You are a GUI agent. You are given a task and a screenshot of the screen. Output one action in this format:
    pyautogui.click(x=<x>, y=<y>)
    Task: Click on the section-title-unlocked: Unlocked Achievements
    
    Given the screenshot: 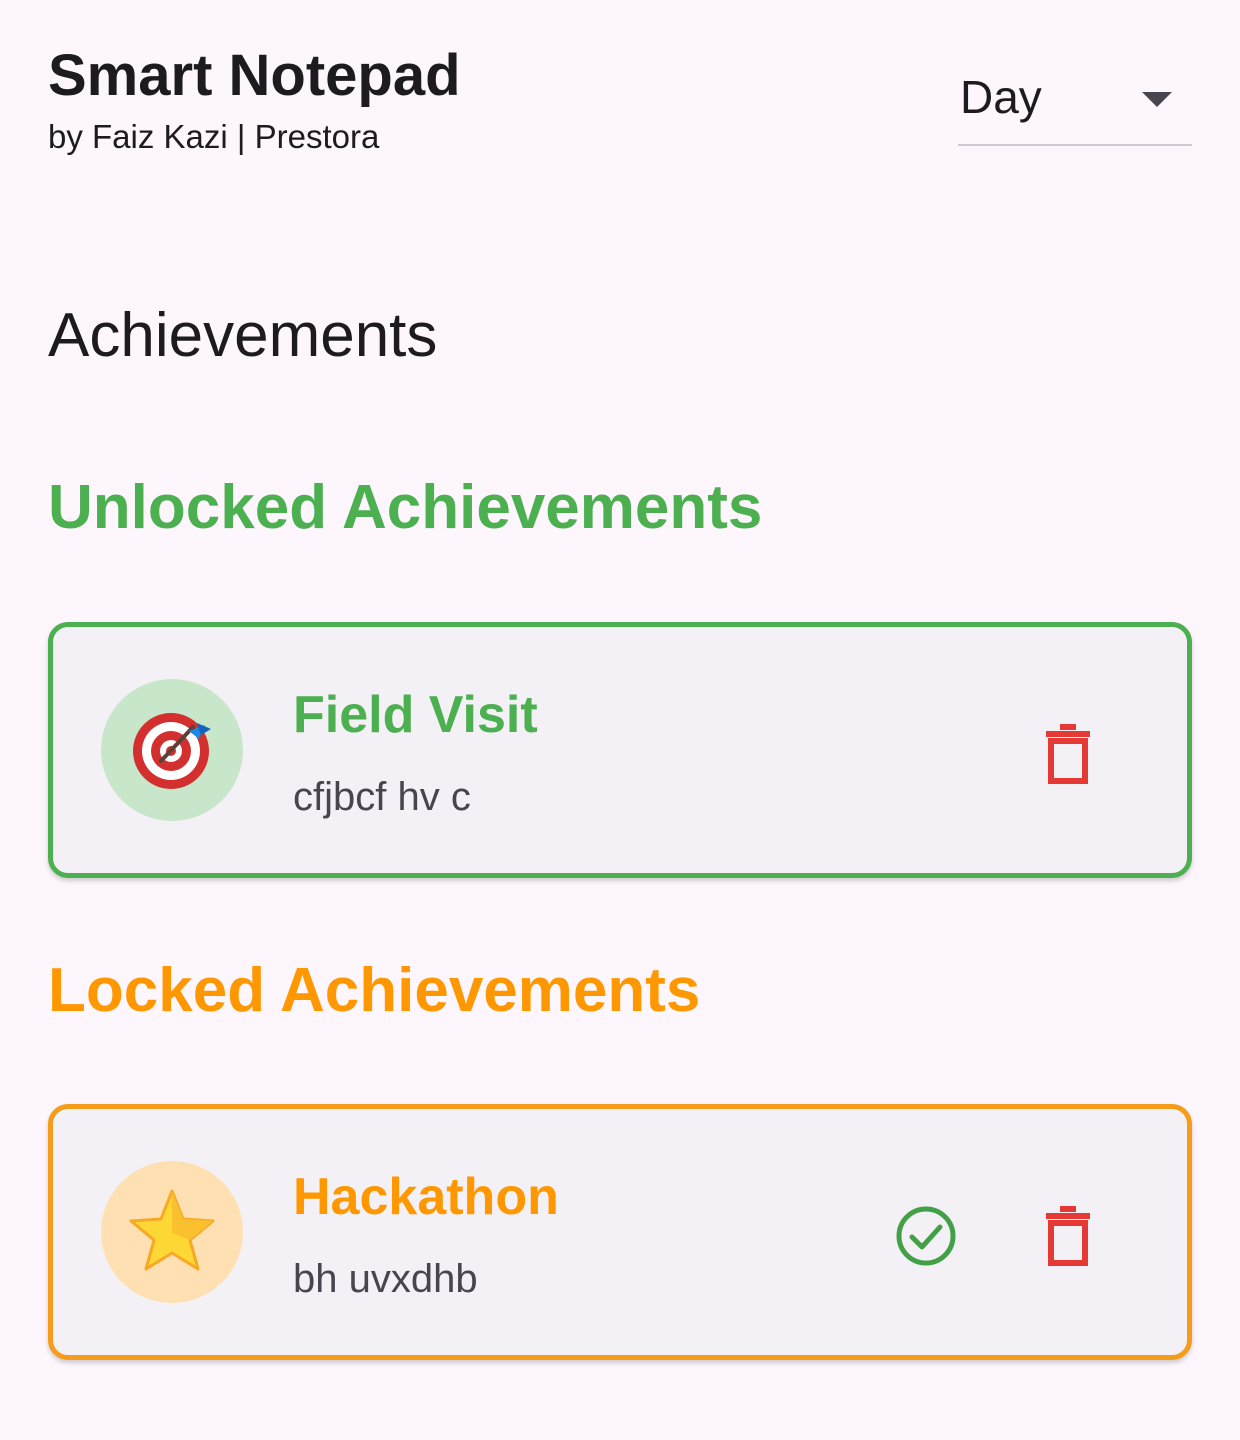 What is the action you would take?
    pyautogui.click(x=405, y=507)
    